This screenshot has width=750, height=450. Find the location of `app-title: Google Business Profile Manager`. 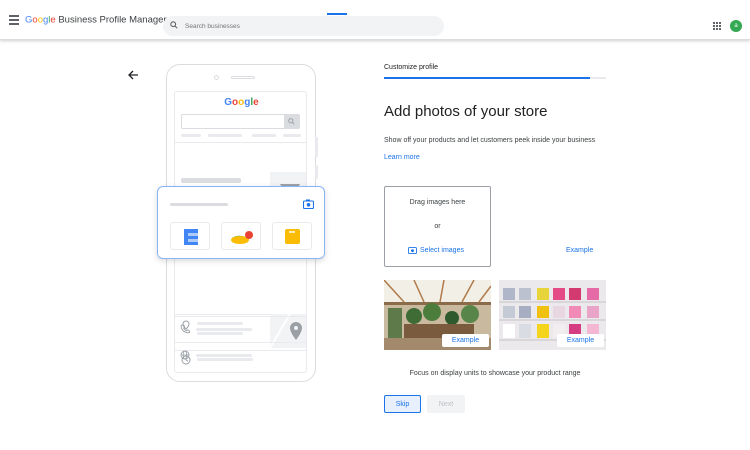

app-title: Google Business Profile Manager is located at coordinates (96, 20).